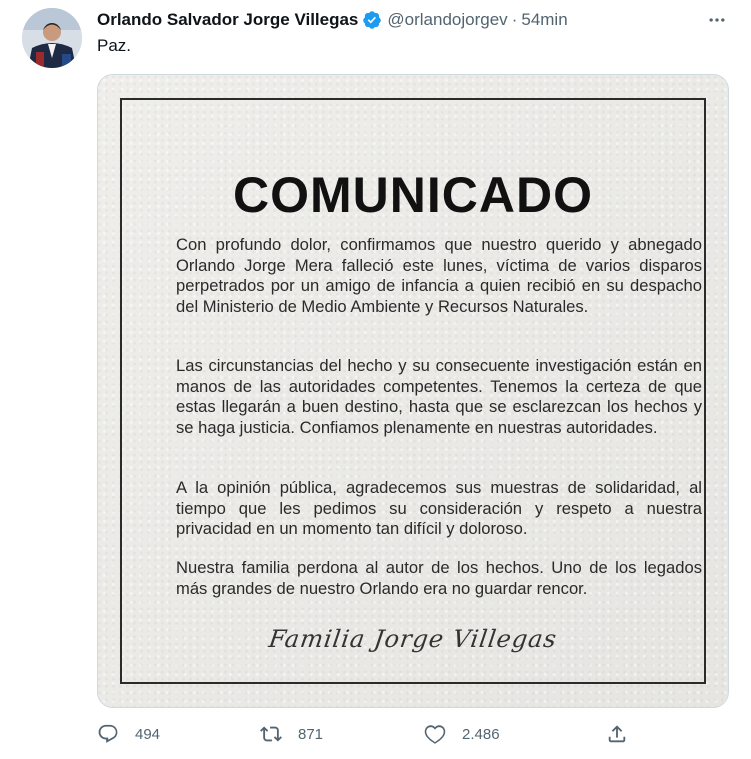  I want to click on reply-icon, so click(108, 733).